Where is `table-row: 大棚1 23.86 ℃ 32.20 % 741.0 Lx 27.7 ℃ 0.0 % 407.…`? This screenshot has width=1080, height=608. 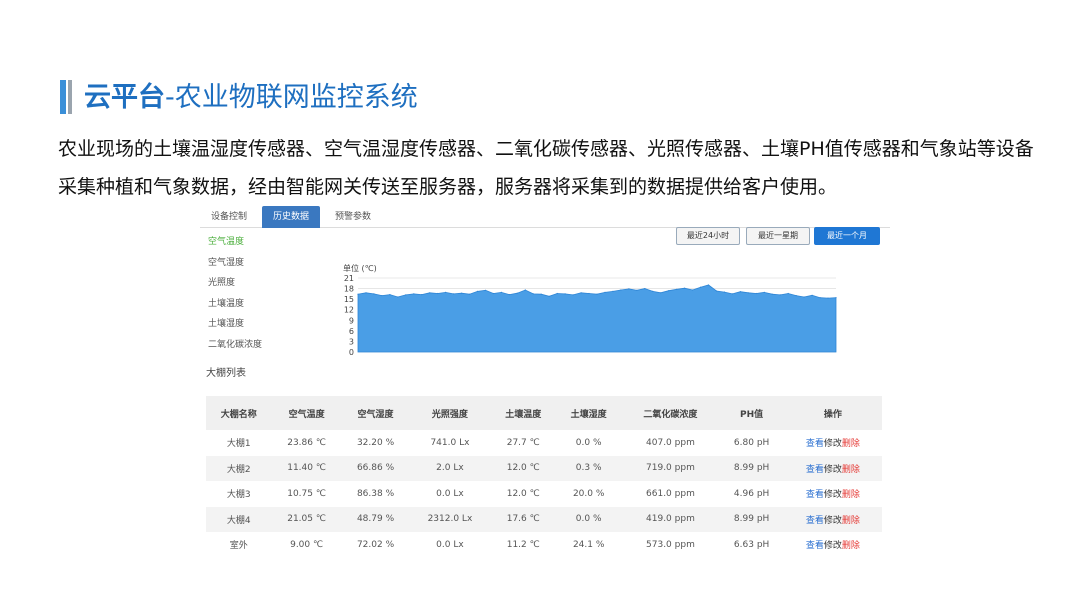
table-row: 大棚1 23.86 ℃ 32.20 % 741.0 Lx 27.7 ℃ 0.0 % 407.… is located at coordinates (544, 443).